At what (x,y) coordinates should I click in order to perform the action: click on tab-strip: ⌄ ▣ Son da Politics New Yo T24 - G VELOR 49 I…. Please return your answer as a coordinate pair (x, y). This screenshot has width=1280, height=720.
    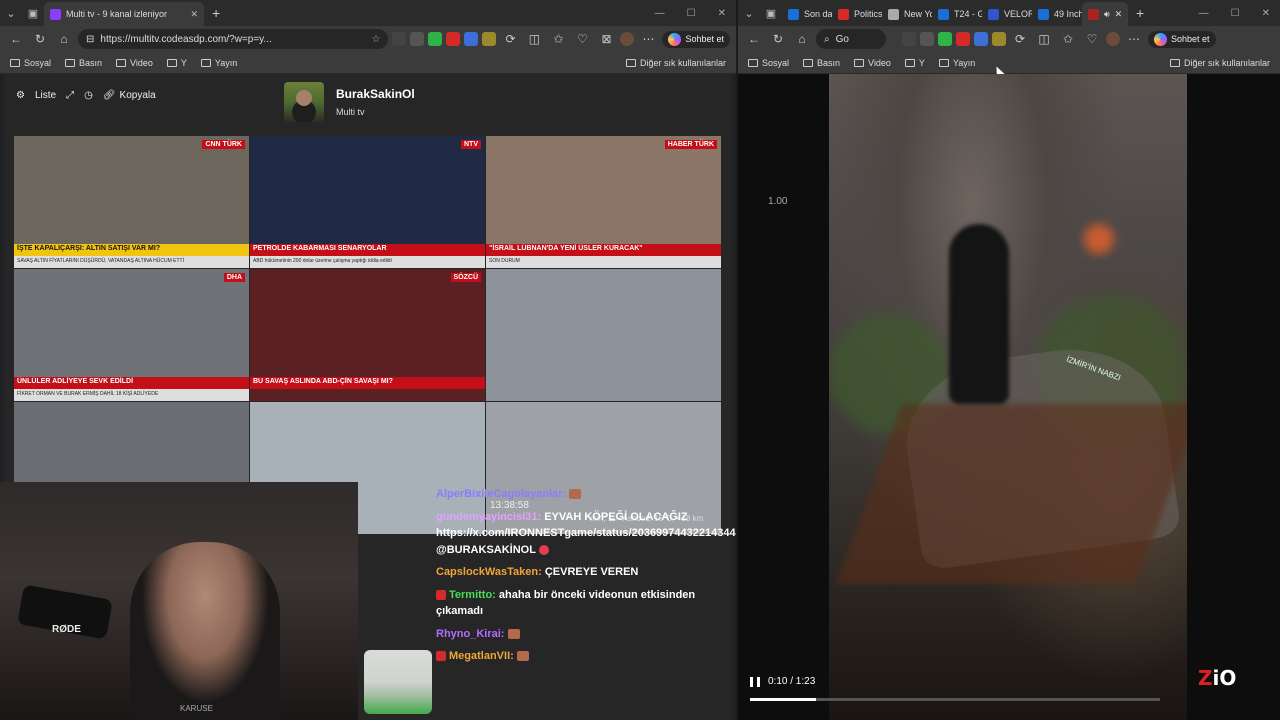
    Looking at the image, I should click on (1009, 13).